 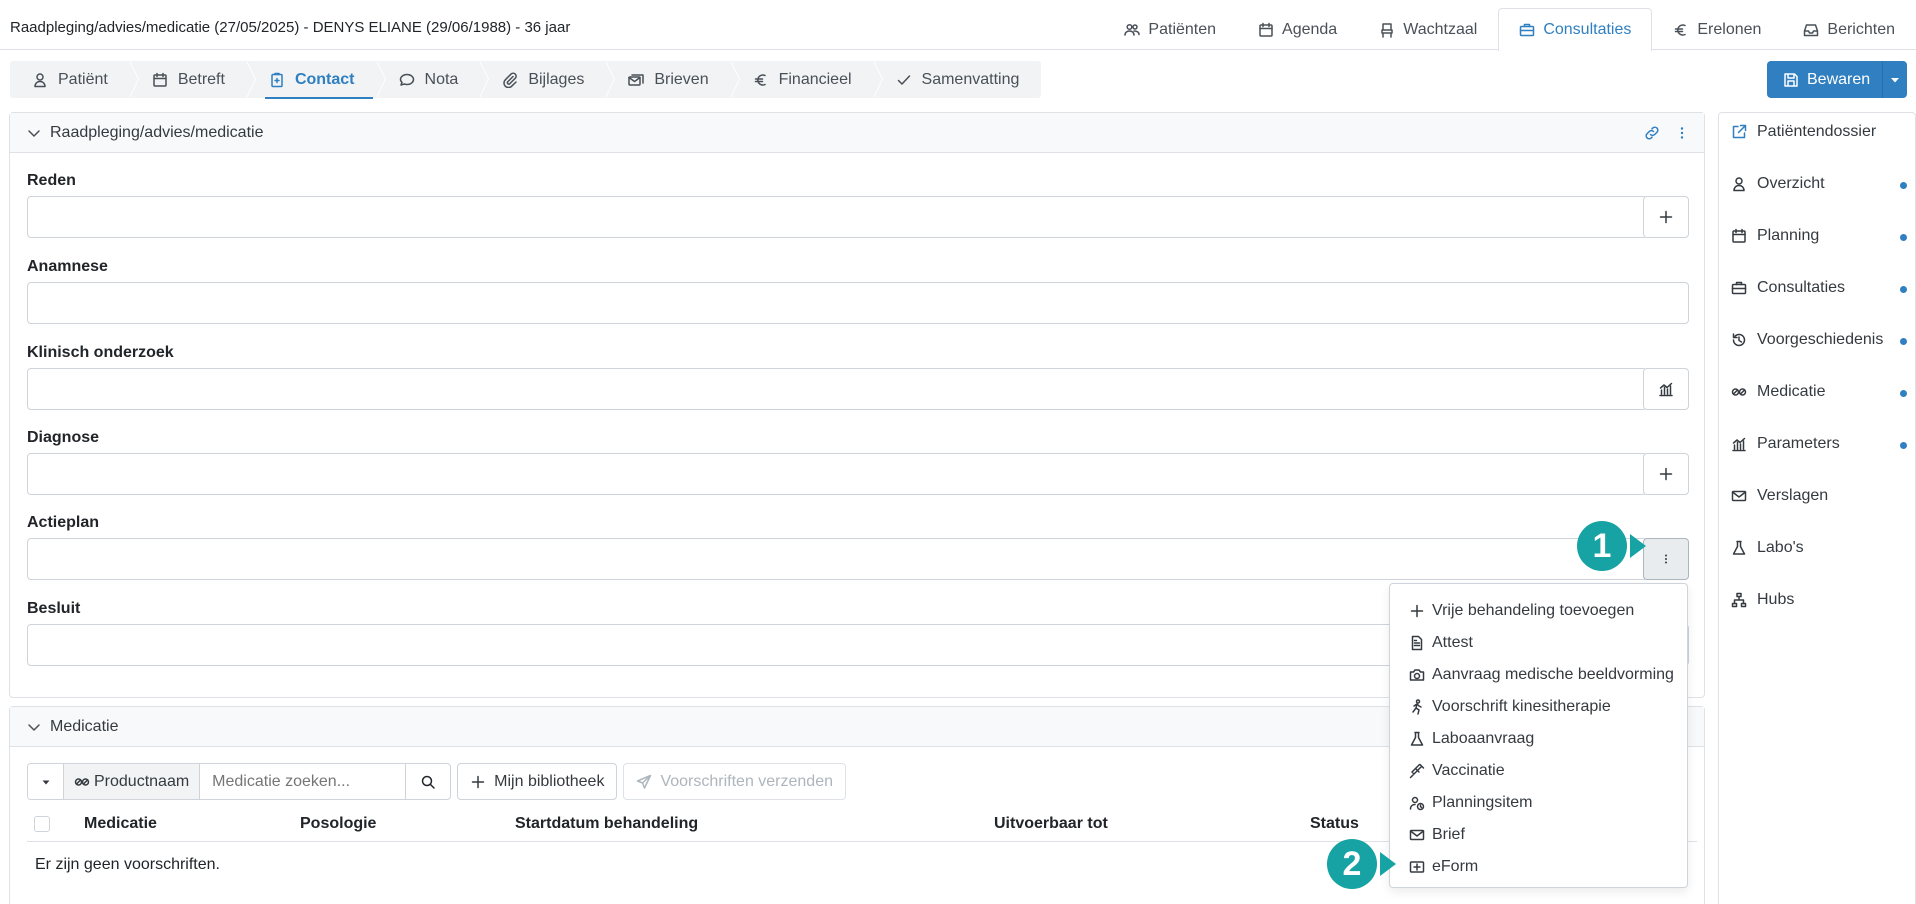 I want to click on actieplan-label: Actieplan, so click(x=63, y=522).